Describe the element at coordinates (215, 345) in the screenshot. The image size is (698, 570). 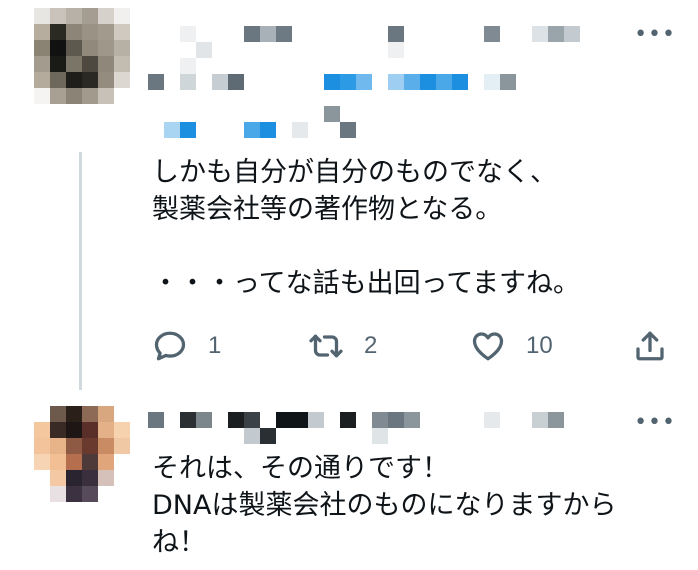
I see `reply-count: 1` at that location.